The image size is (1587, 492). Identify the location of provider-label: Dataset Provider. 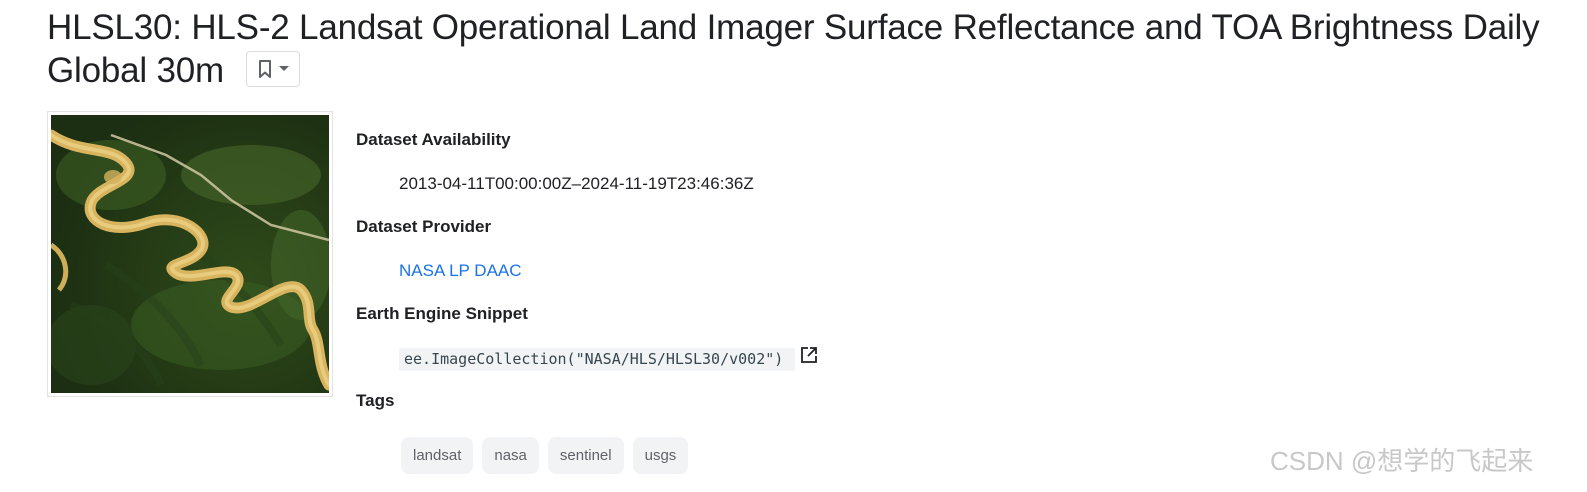
(424, 226).